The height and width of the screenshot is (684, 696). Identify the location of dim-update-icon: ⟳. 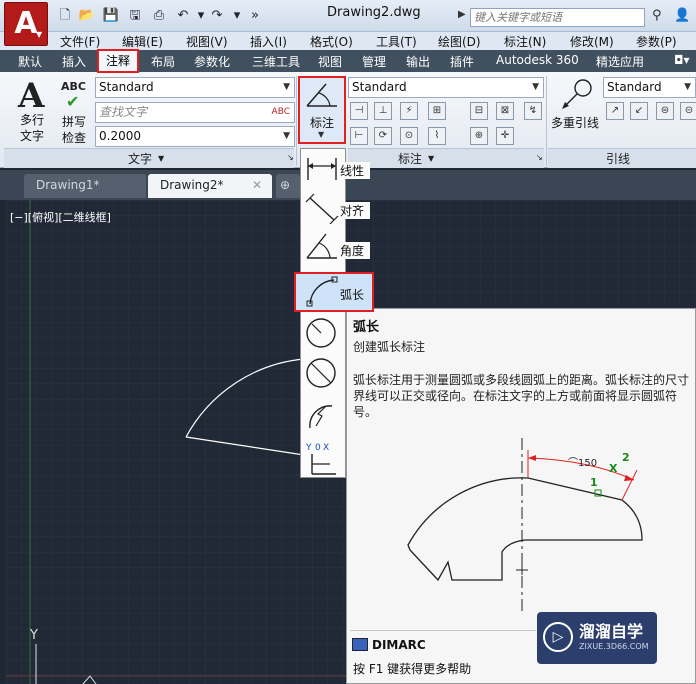
(383, 136).